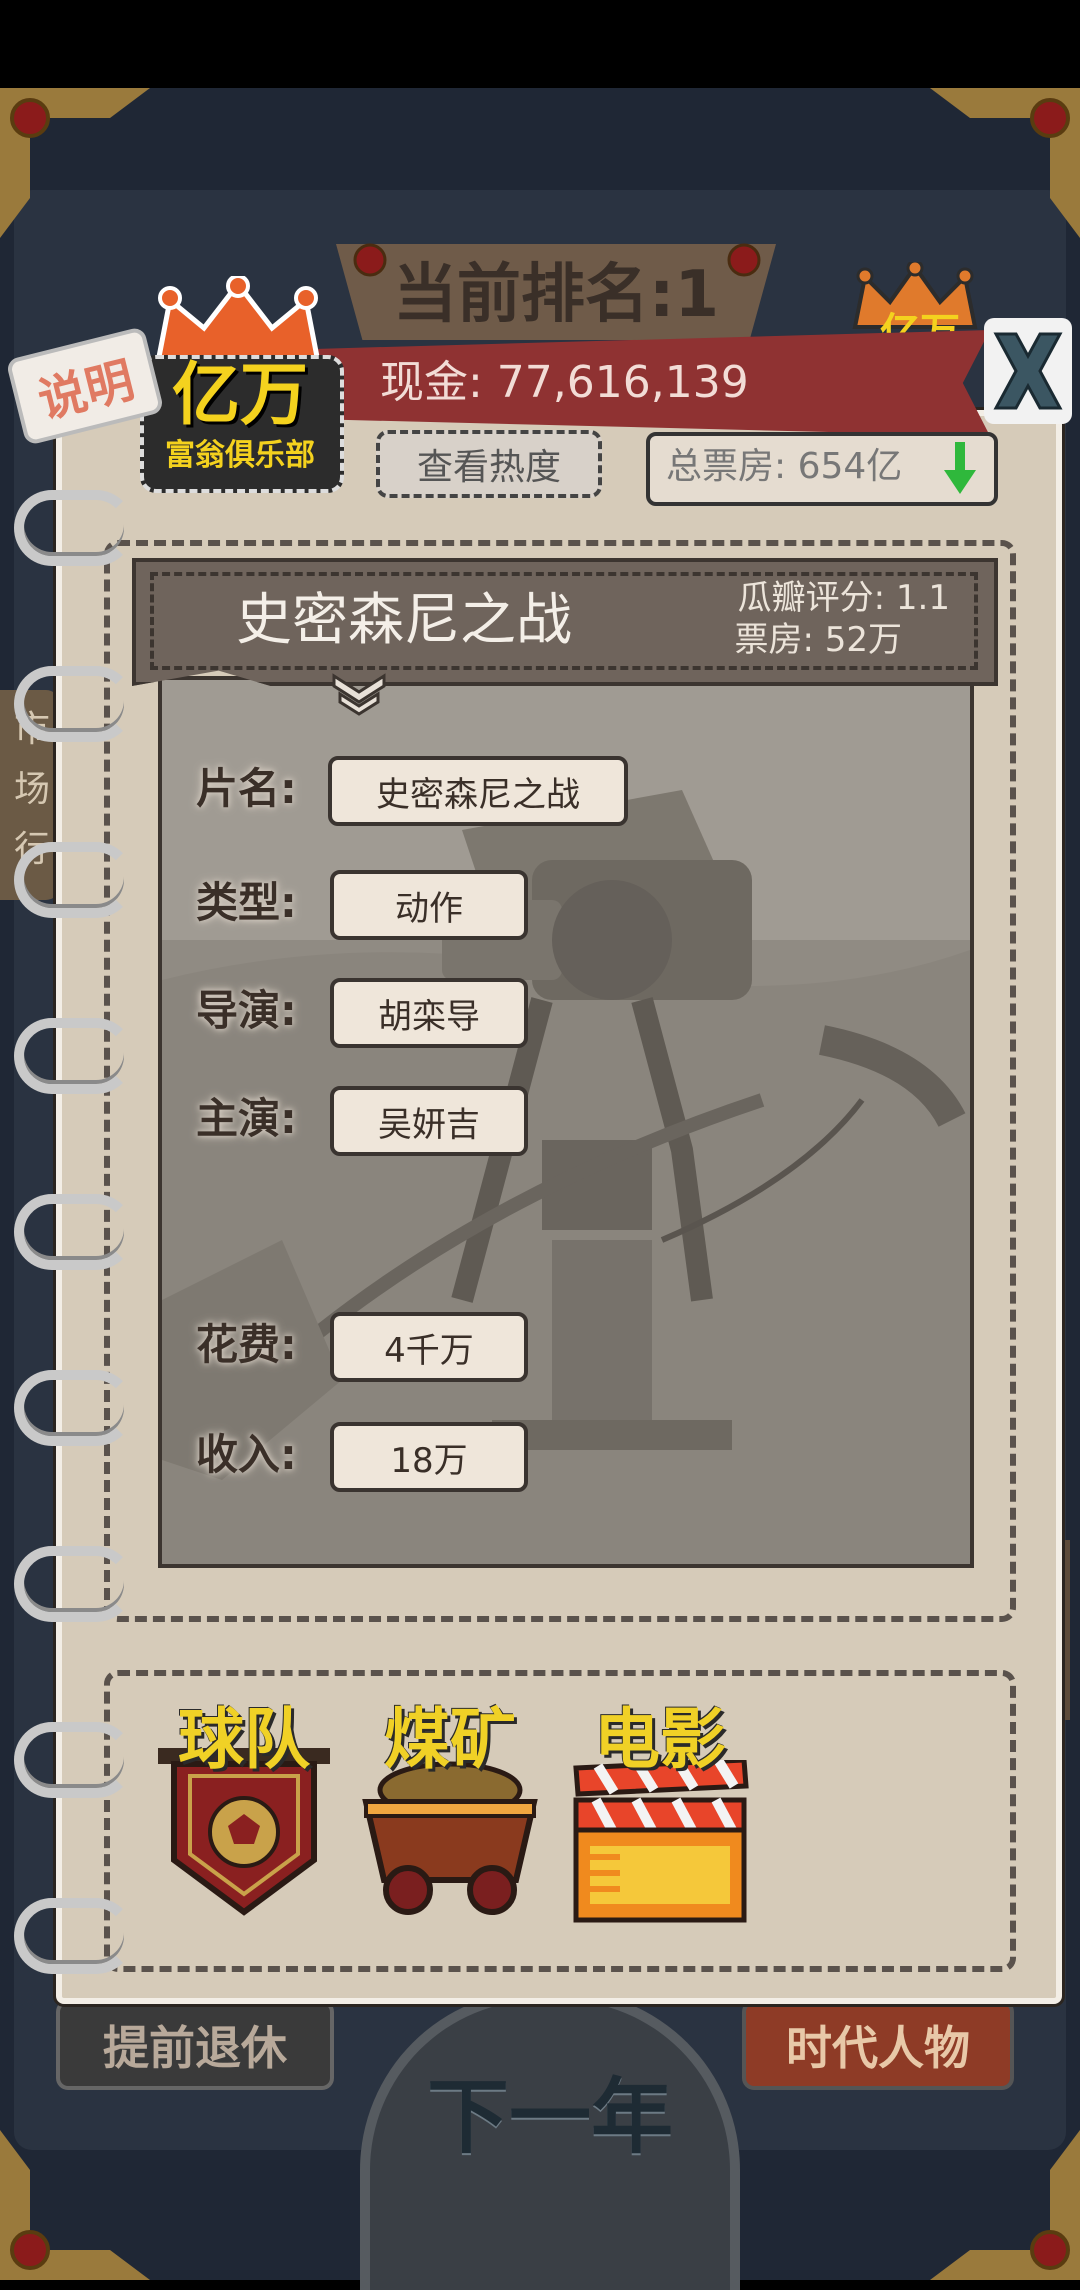 Image resolution: width=1080 pixels, height=2290 pixels. I want to click on cost-label: 花费:, so click(246, 1344).